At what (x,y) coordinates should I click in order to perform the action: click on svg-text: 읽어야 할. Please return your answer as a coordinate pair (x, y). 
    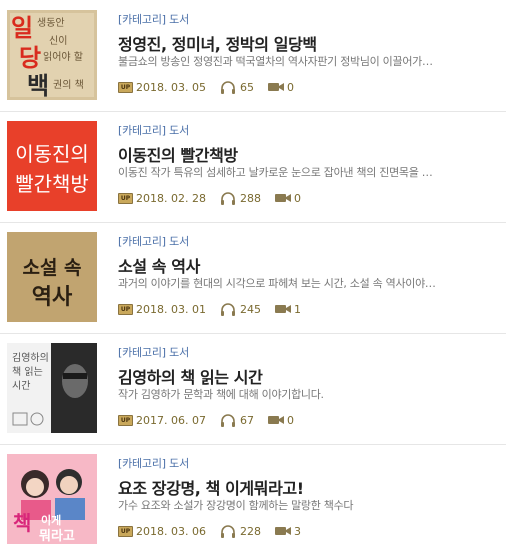
    Looking at the image, I should click on (63, 56).